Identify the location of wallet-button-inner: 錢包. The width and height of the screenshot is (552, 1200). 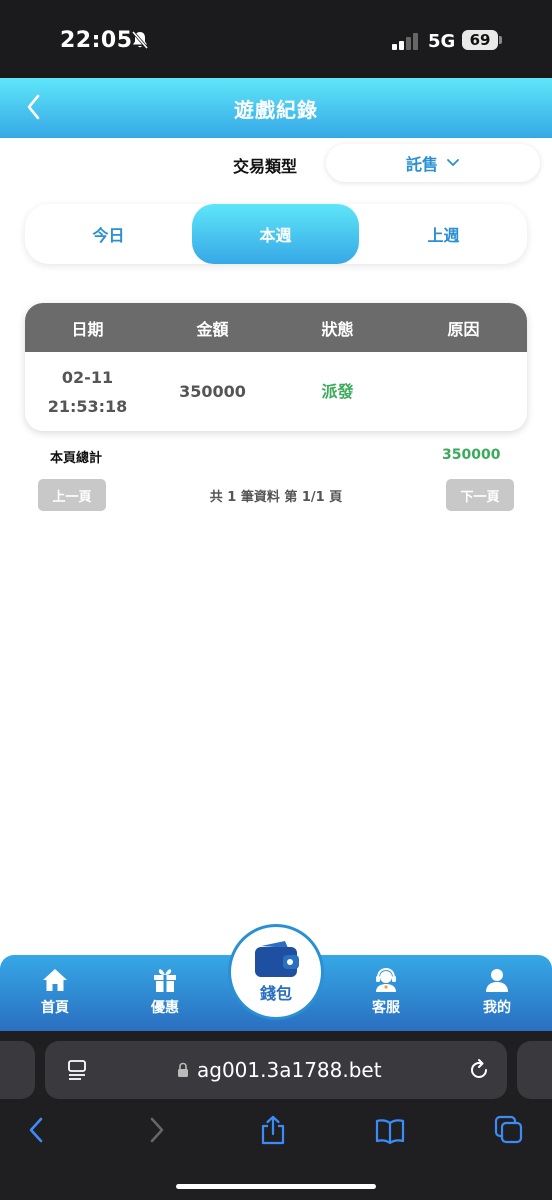
(276, 972).